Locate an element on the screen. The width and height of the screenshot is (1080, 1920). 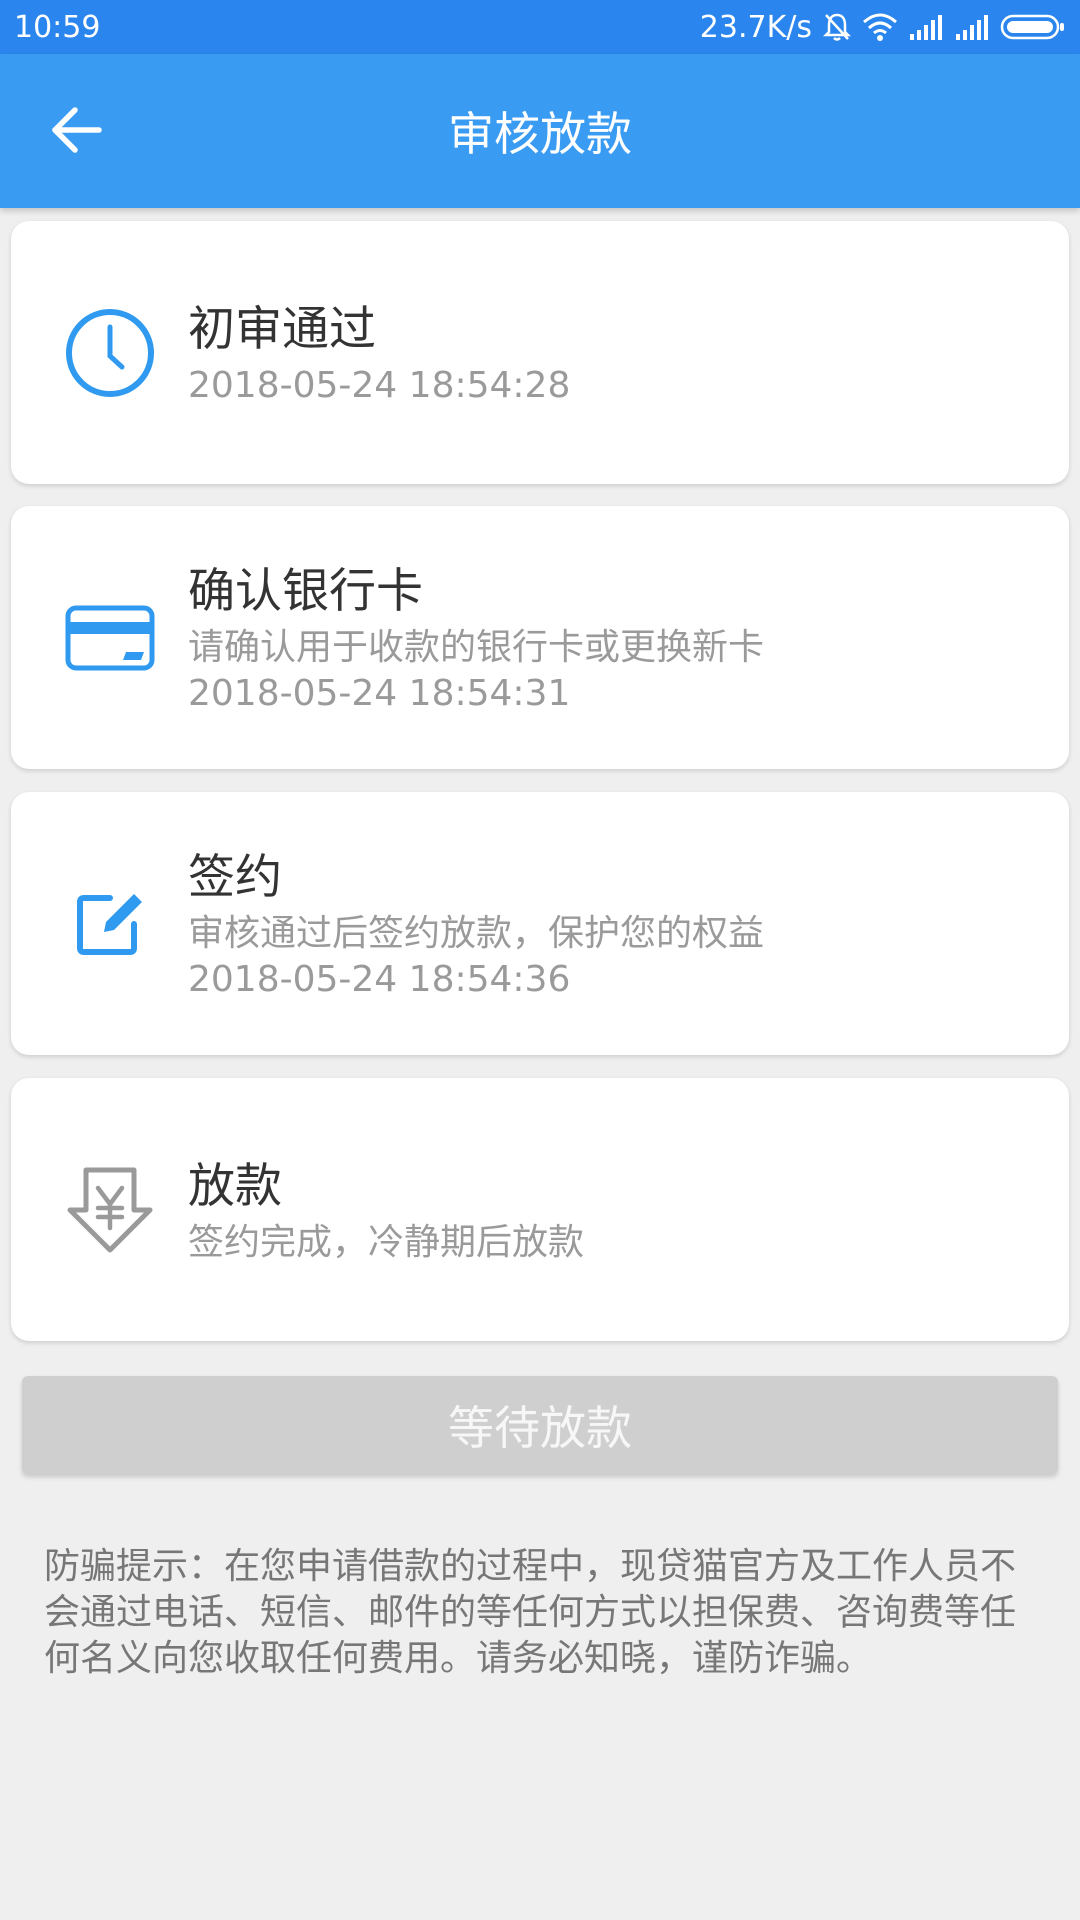
step-subtitle: 请确认用于收款的银行卡或更换新卡 is located at coordinates (476, 647).